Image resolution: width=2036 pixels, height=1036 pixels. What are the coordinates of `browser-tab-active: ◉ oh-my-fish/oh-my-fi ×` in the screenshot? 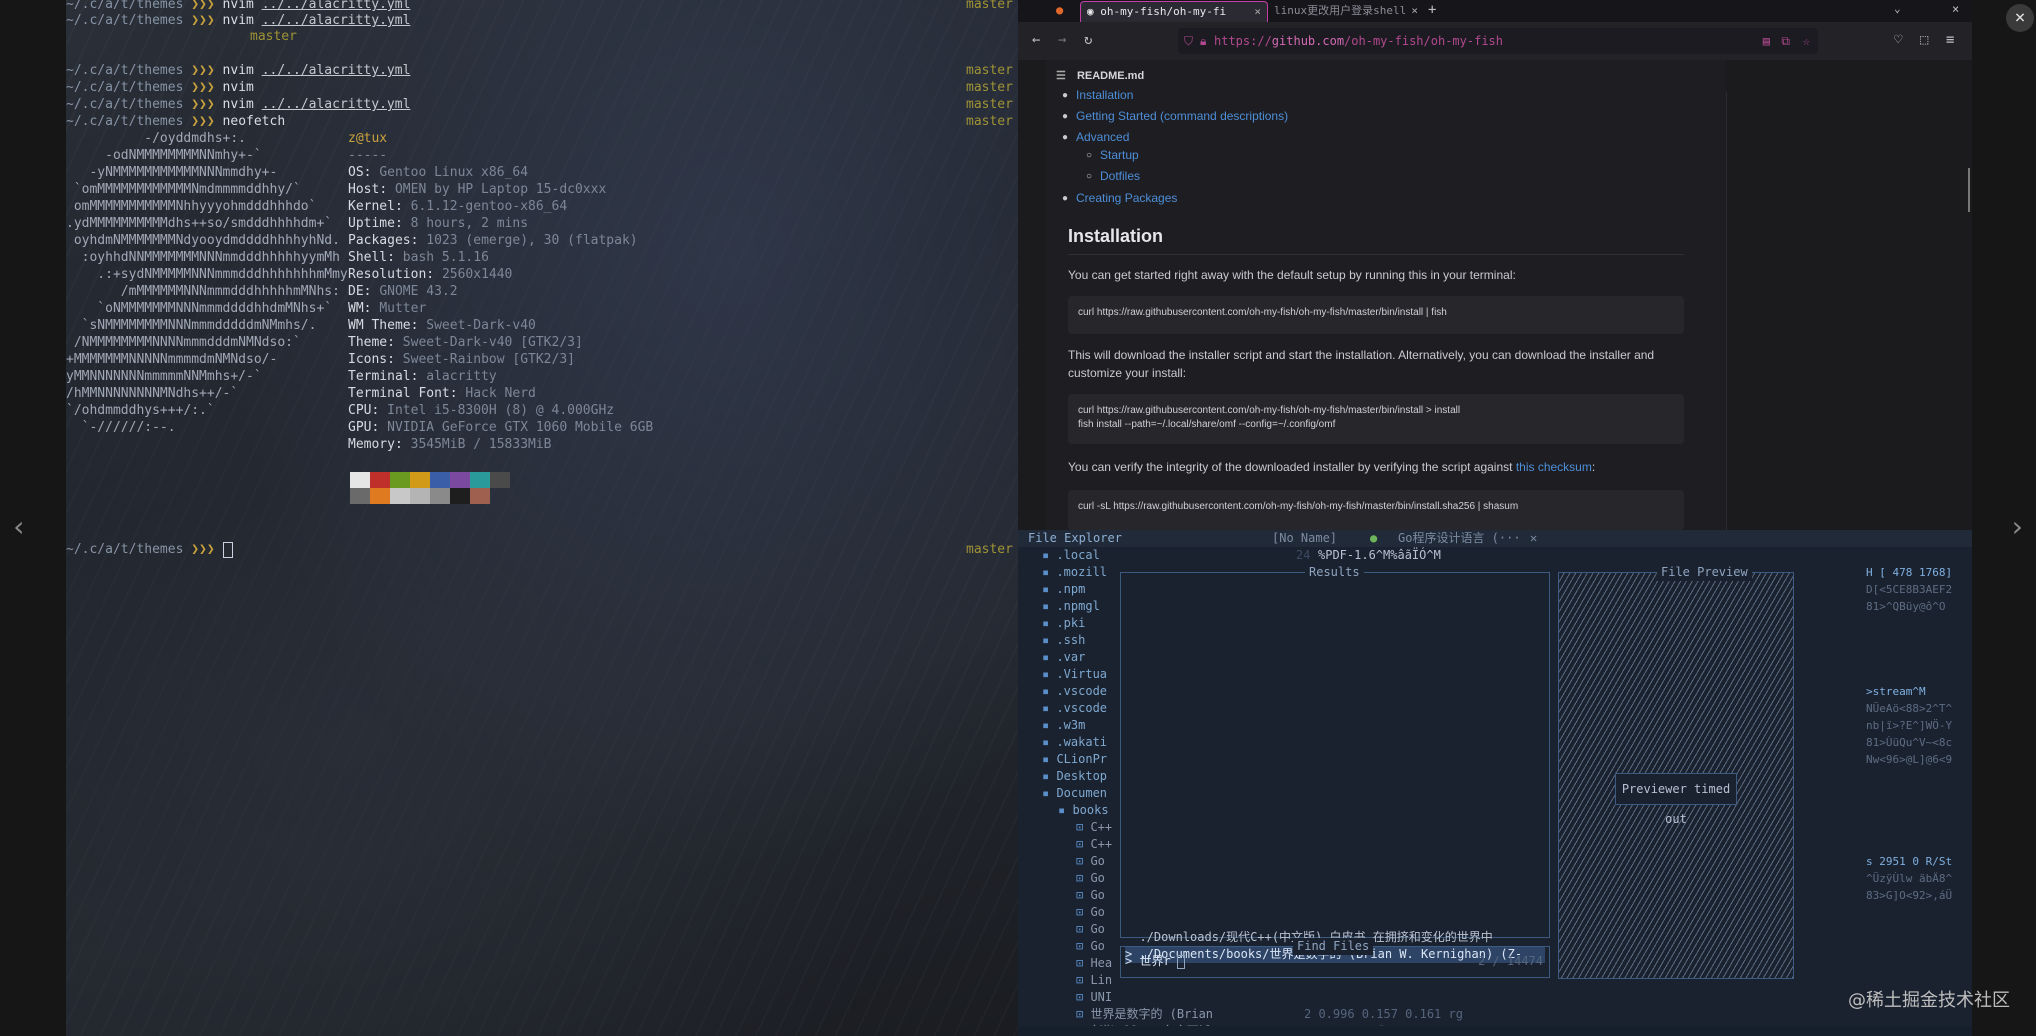 It's located at (1174, 12).